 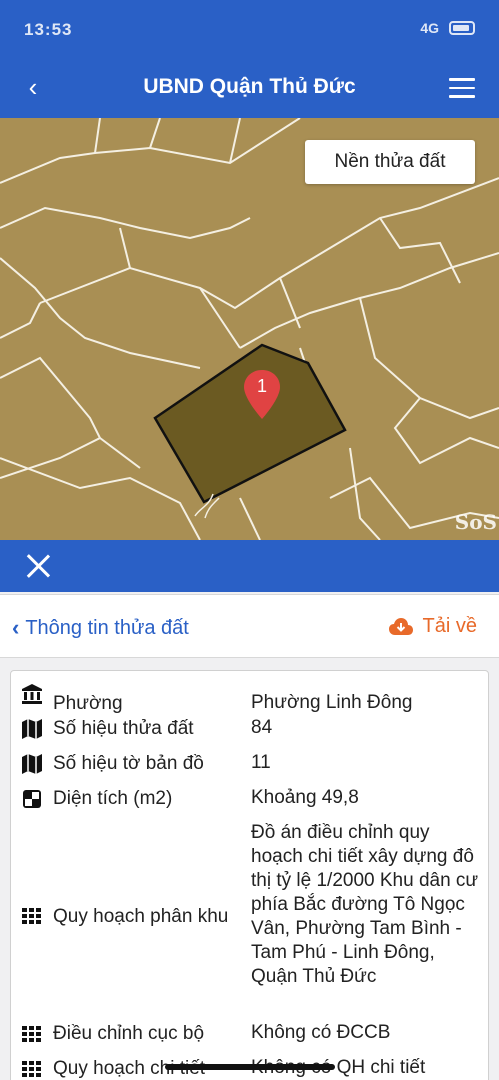 I want to click on info-label: Quy hoạch phân khu, so click(x=141, y=916).